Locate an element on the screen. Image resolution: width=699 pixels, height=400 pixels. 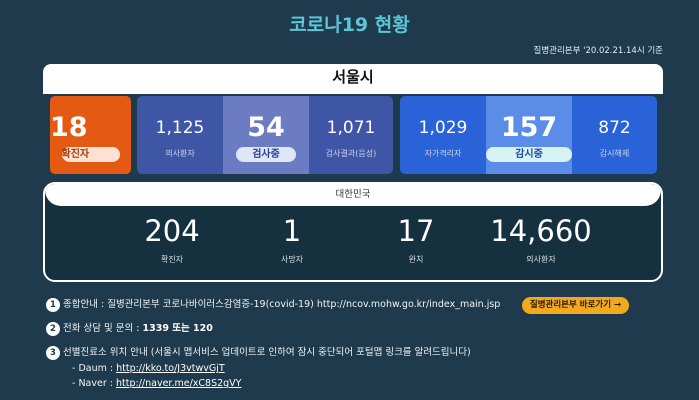
seoul-isolated-label: 자가격리자 is located at coordinates (443, 153).